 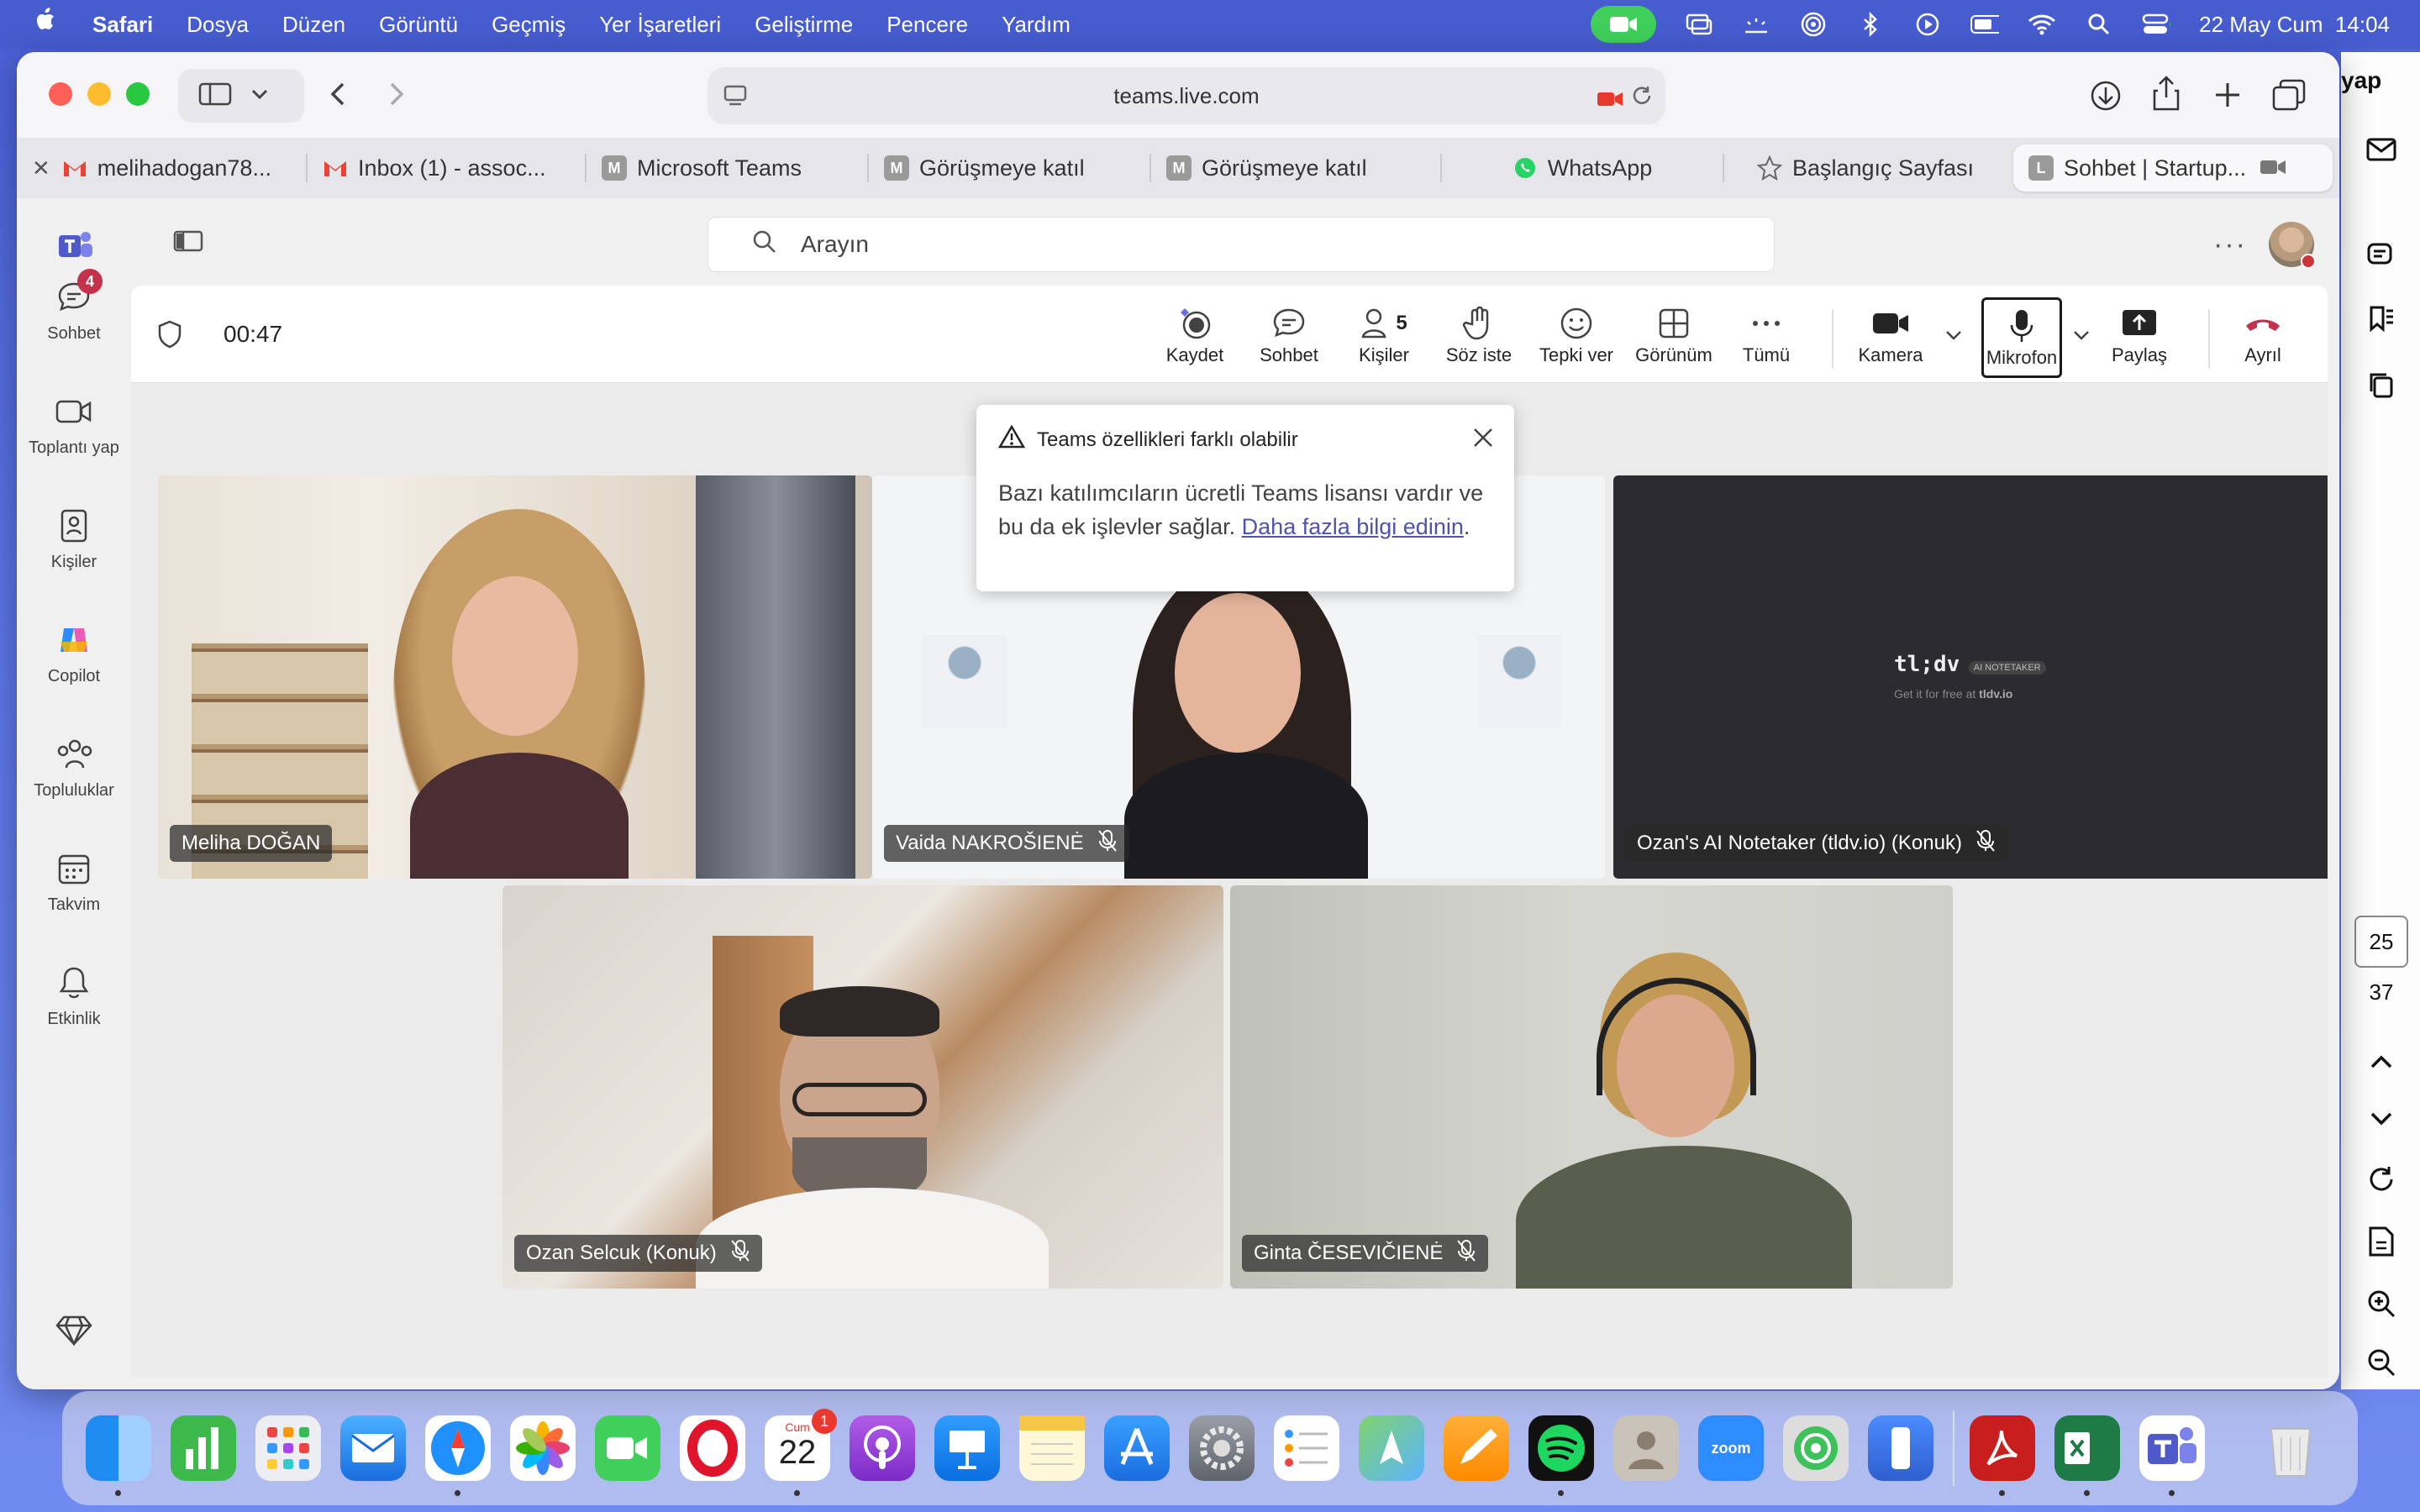 I want to click on tab-microsoft-teams: M Microsoft Teams, so click(x=727, y=168).